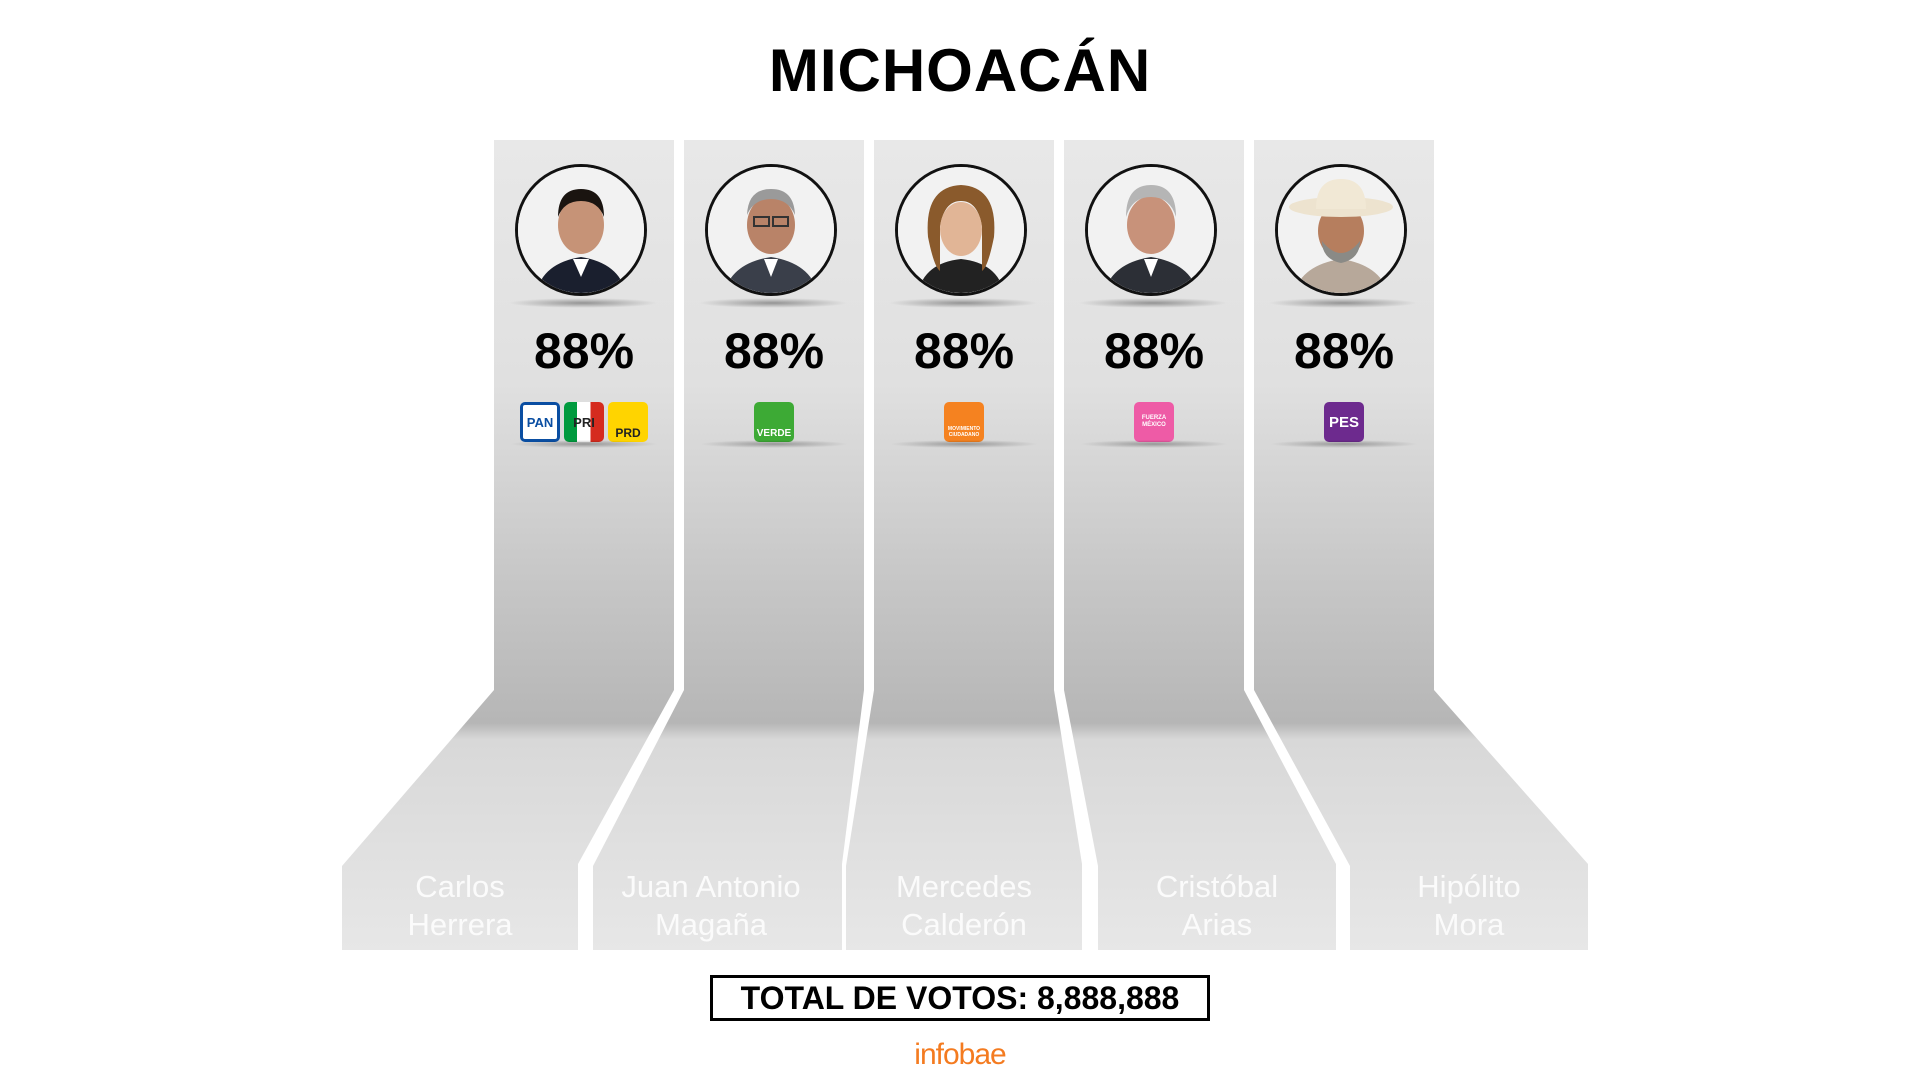  What do you see at coordinates (1469, 924) in the screenshot?
I see `name-line-2: Mora` at bounding box center [1469, 924].